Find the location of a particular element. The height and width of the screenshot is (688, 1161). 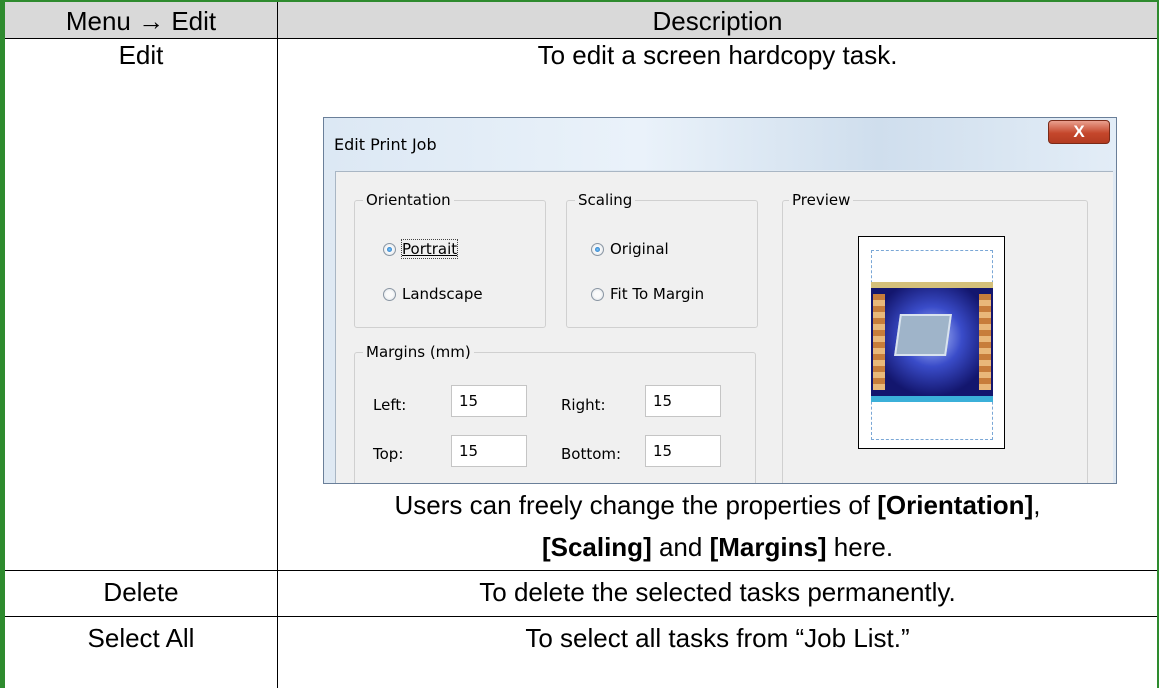

row-description-edit: To edit a screen hardcopy task. is located at coordinates (717, 55).